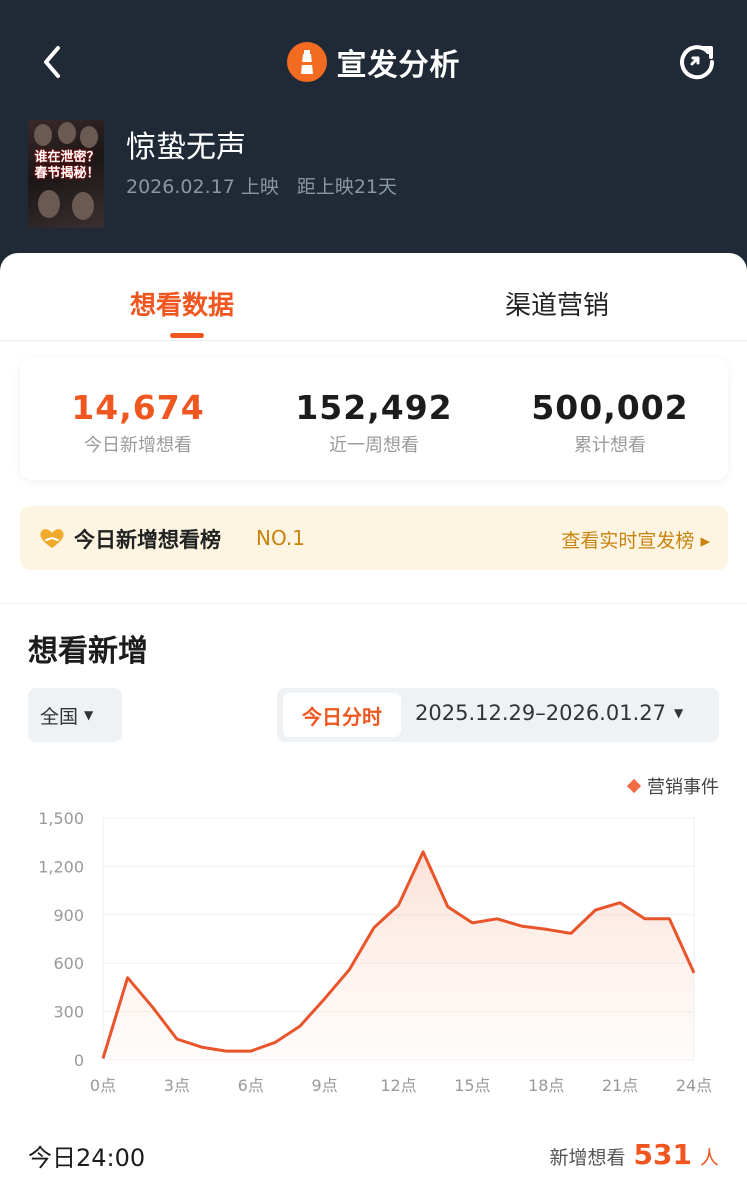  What do you see at coordinates (472, 1085) in the screenshot?
I see `x-tick-label: 15点` at bounding box center [472, 1085].